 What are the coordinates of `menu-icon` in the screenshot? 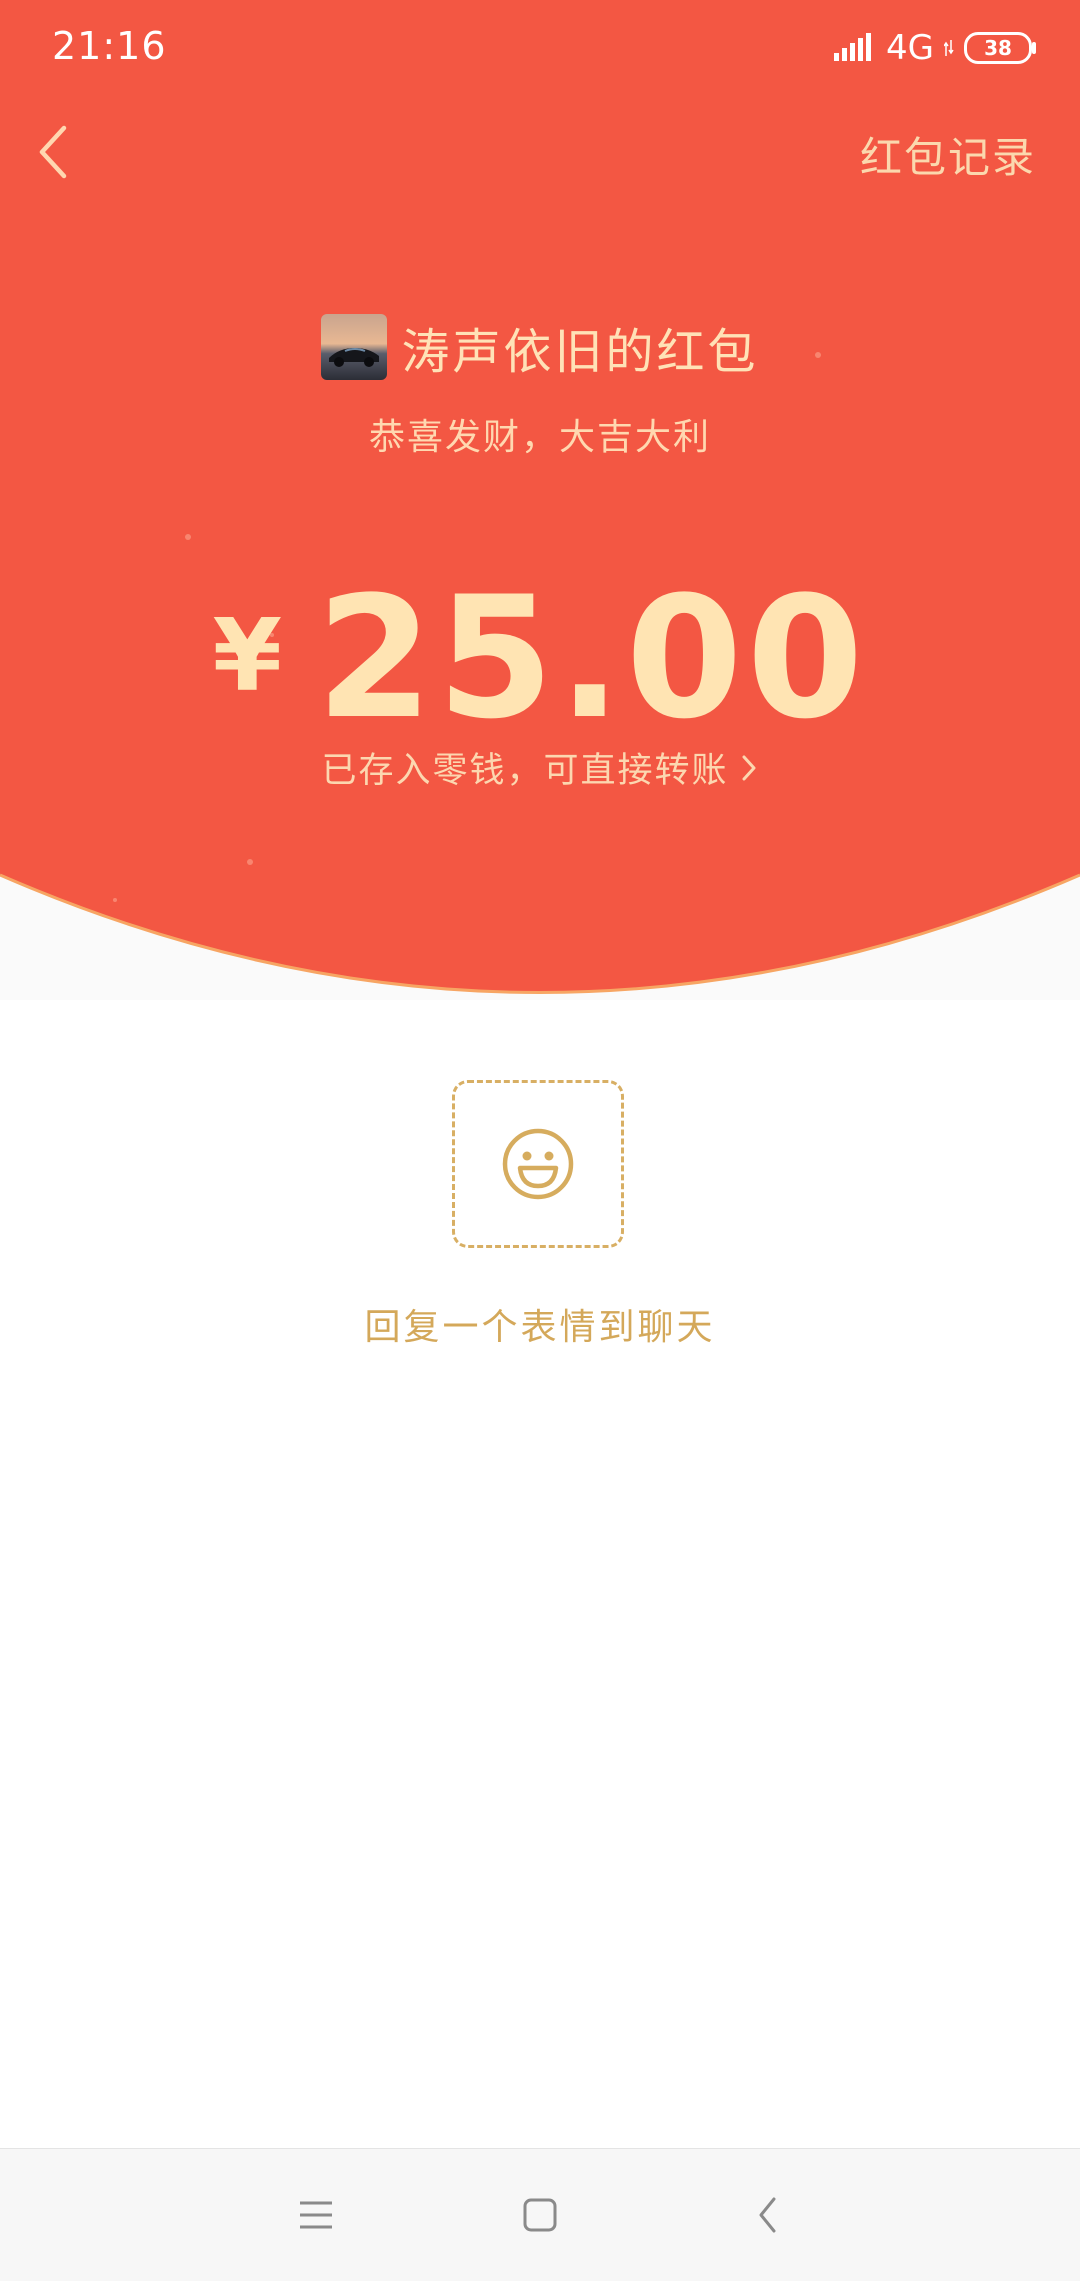 It's located at (316, 2215).